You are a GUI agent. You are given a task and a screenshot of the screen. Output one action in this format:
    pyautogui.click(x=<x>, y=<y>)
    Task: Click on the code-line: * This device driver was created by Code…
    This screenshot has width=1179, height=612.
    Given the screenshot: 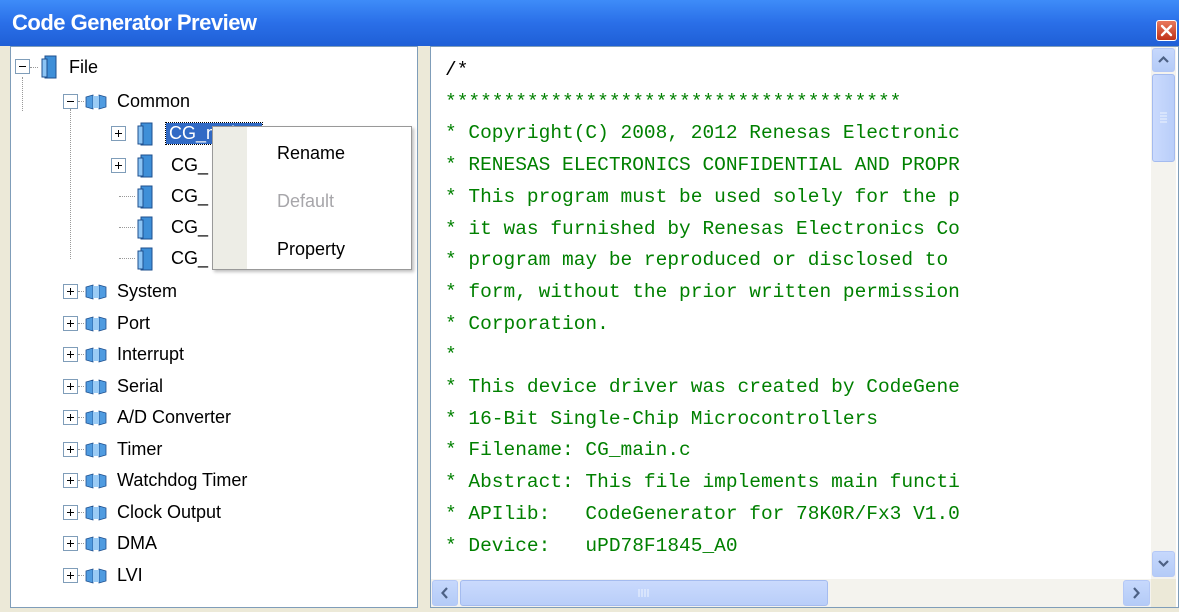 What is the action you would take?
    pyautogui.click(x=702, y=387)
    